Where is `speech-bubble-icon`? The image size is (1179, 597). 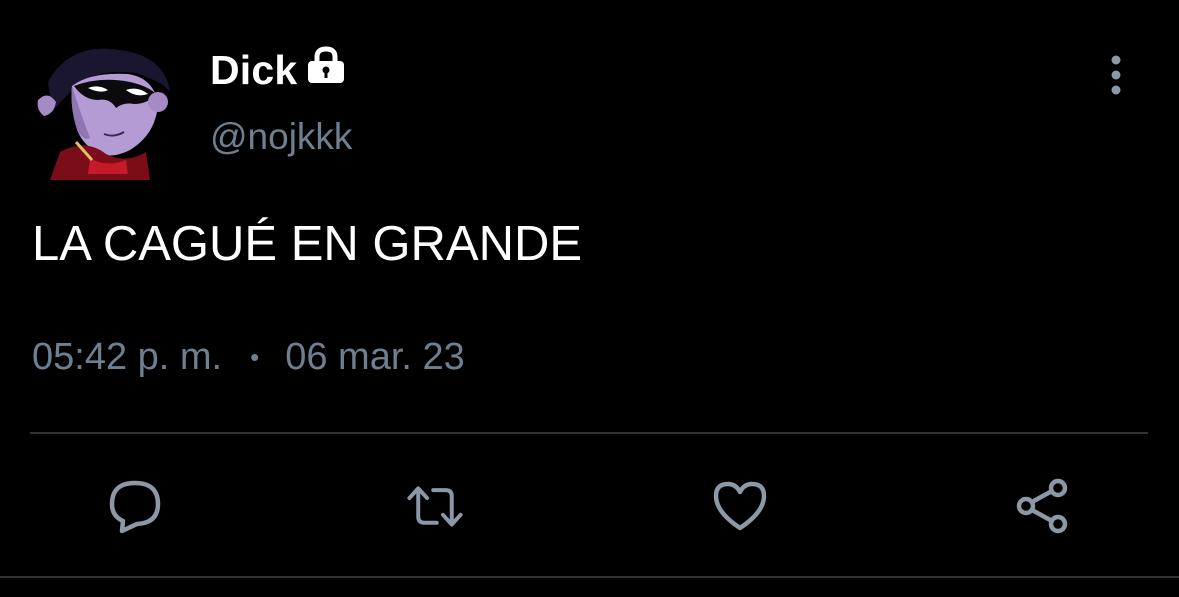 speech-bubble-icon is located at coordinates (135, 507).